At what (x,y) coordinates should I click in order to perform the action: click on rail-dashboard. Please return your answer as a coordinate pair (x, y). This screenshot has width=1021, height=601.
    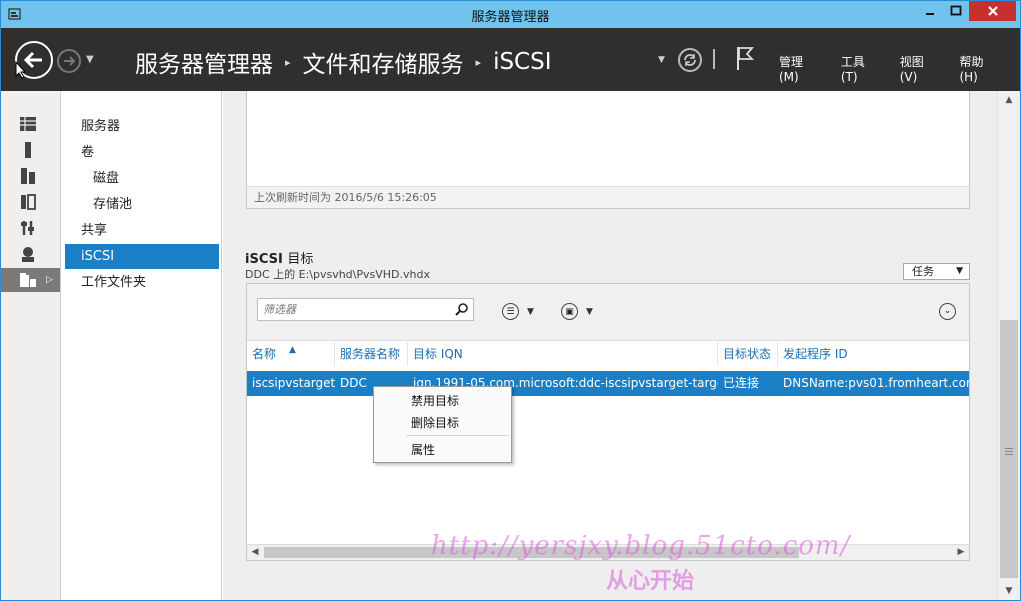
    Looking at the image, I should click on (30, 124).